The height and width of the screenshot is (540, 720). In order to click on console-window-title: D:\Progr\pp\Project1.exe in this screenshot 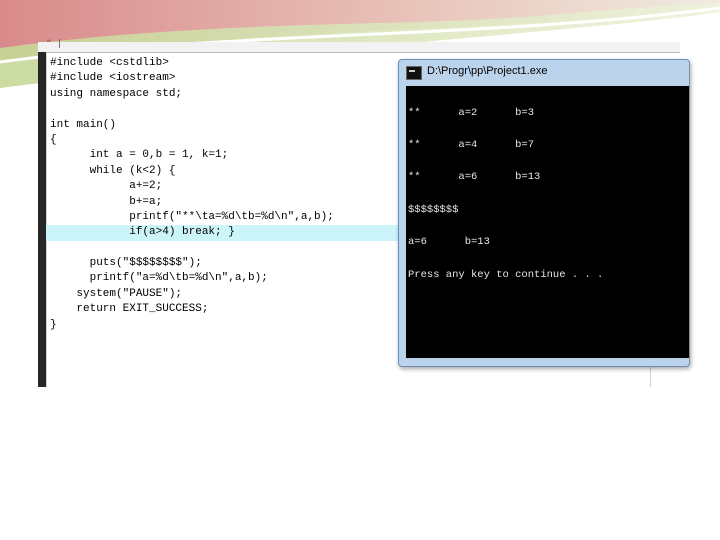, I will do `click(487, 71)`.